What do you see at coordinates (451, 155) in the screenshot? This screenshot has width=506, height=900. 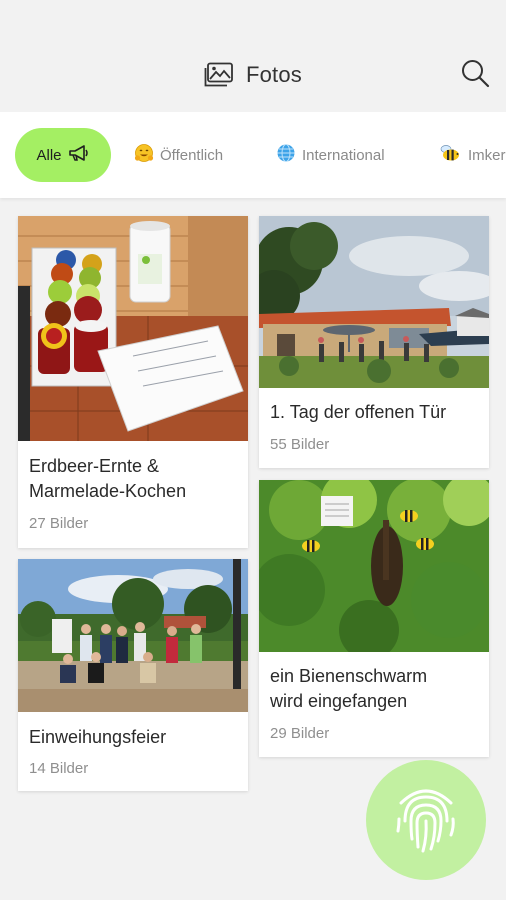 I see `bee-icon` at bounding box center [451, 155].